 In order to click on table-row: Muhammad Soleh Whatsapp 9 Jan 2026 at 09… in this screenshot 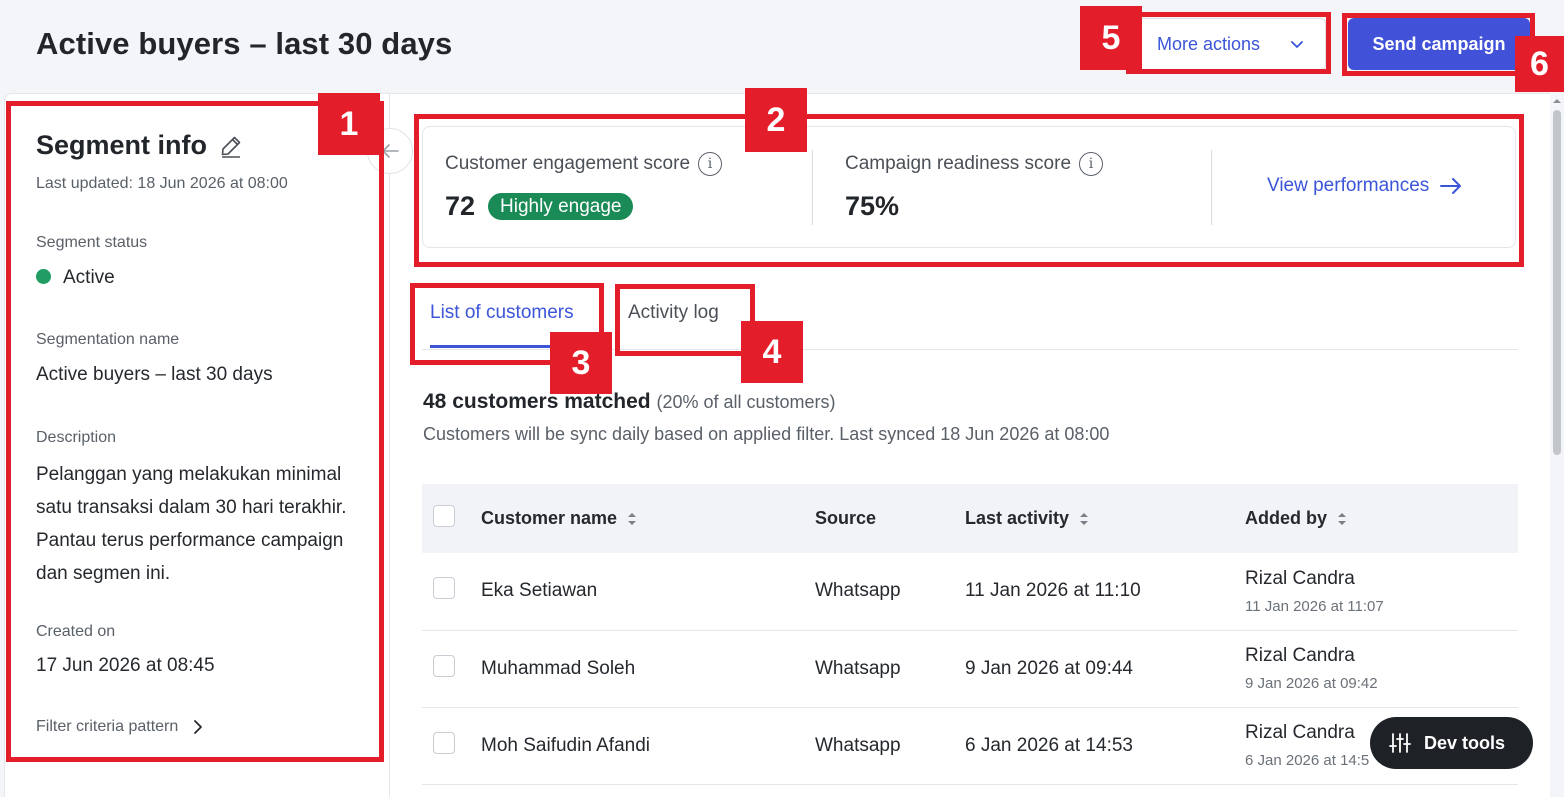, I will do `click(970, 669)`.